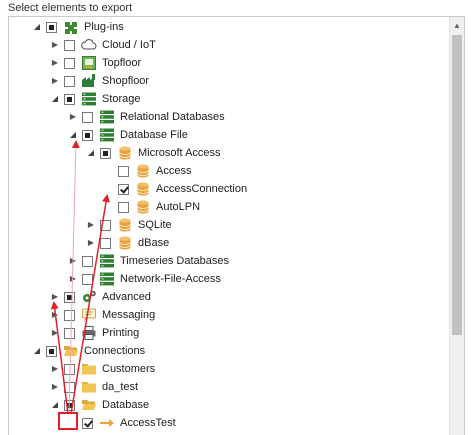  I want to click on tree-row-access-test: AccessTest, so click(122, 423).